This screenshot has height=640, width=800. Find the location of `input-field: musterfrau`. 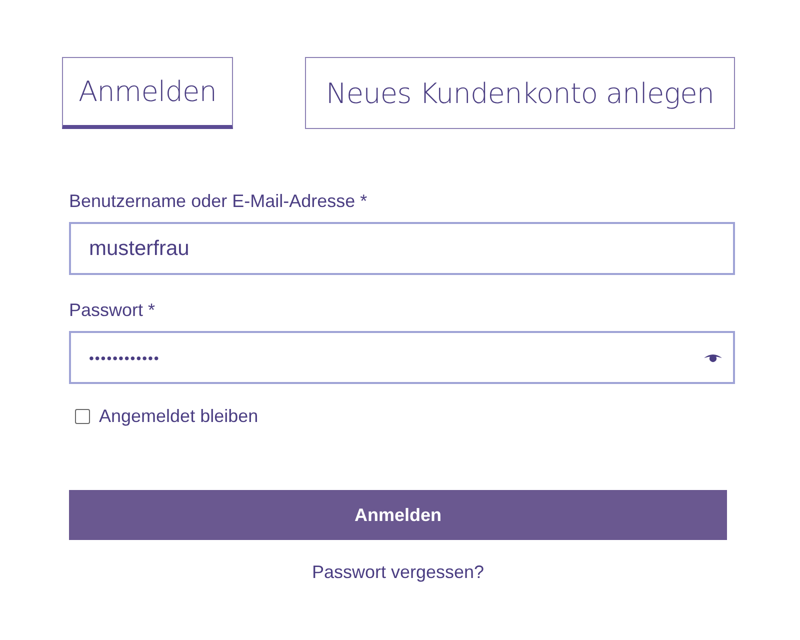

input-field: musterfrau is located at coordinates (402, 248).